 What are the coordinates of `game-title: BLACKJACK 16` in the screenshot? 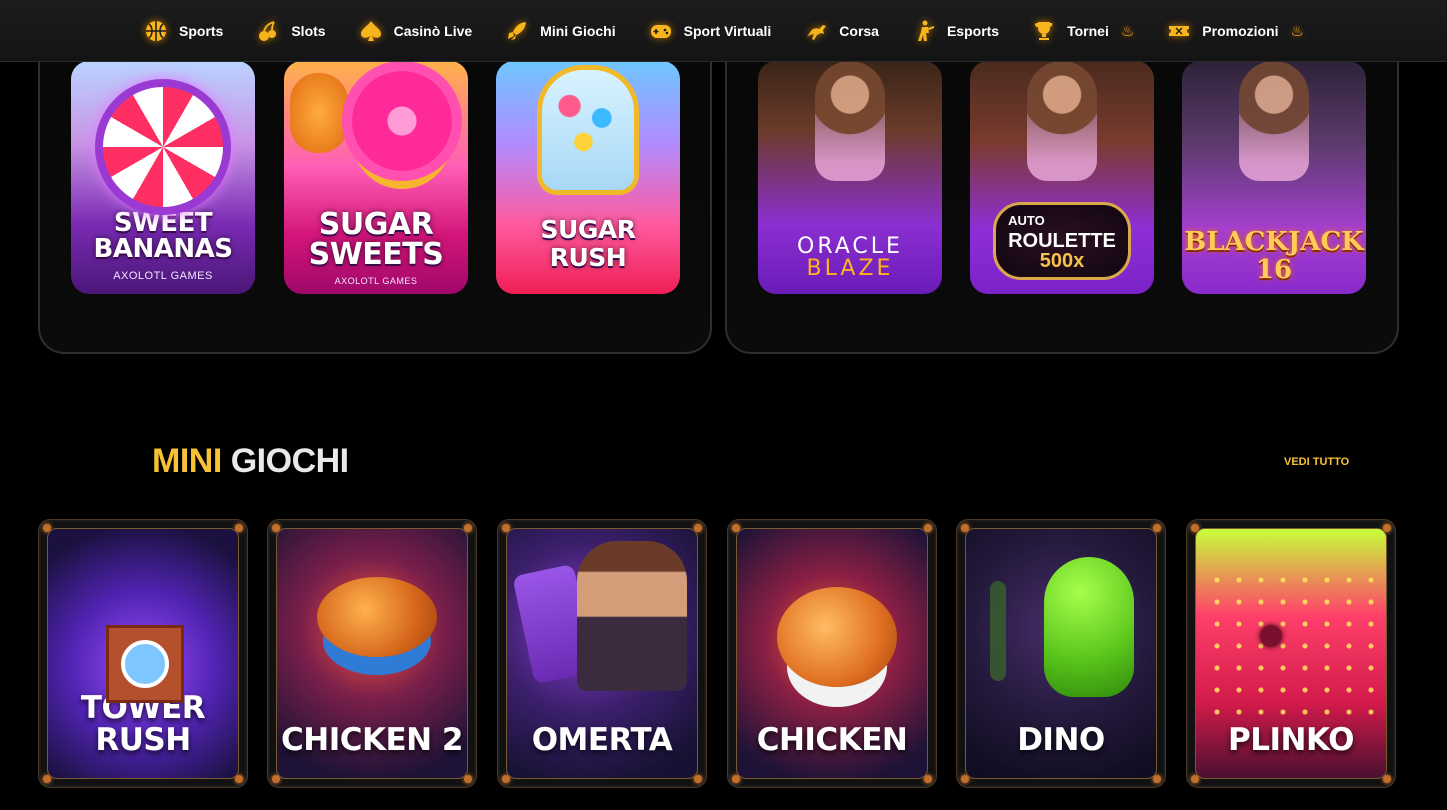 It's located at (1274, 256).